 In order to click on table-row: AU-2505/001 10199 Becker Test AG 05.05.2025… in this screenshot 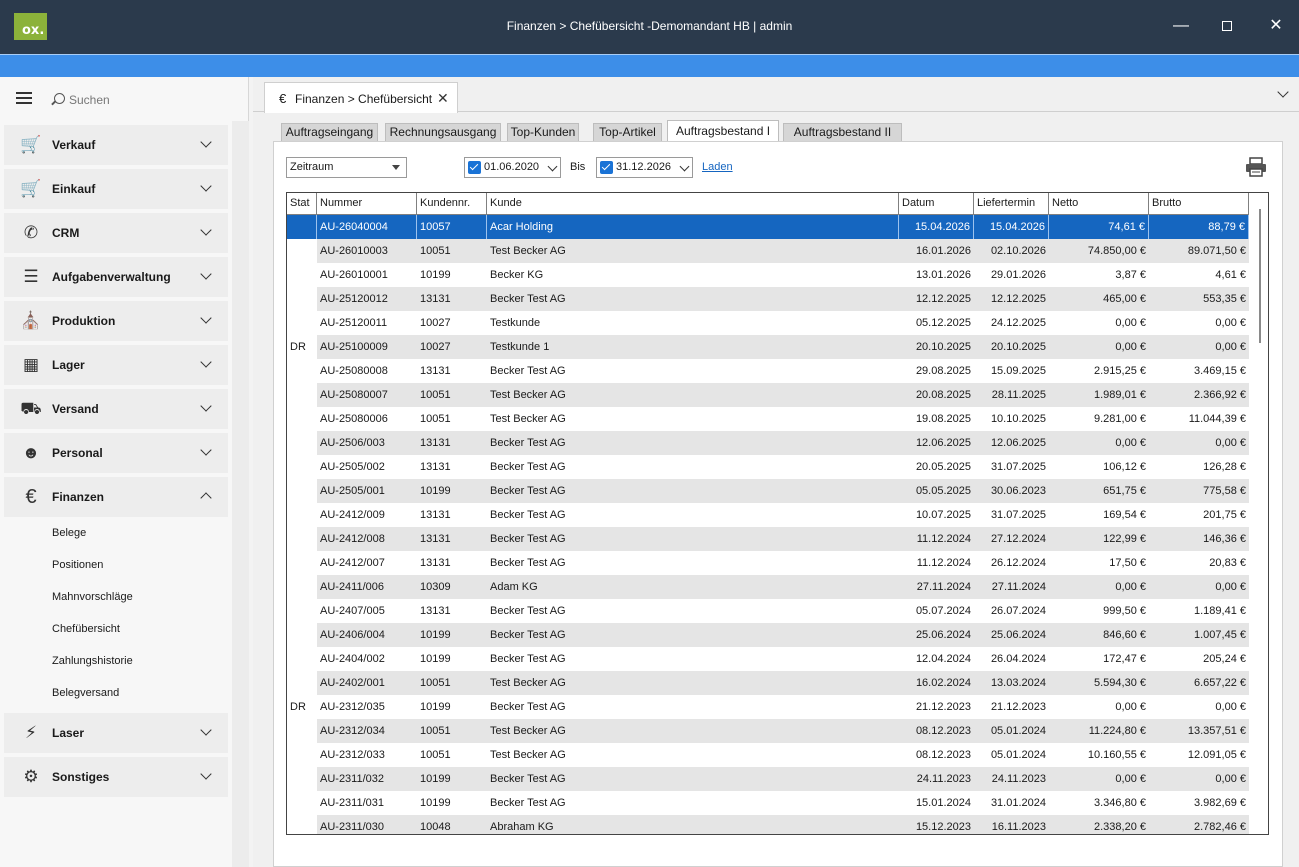, I will do `click(768, 491)`.